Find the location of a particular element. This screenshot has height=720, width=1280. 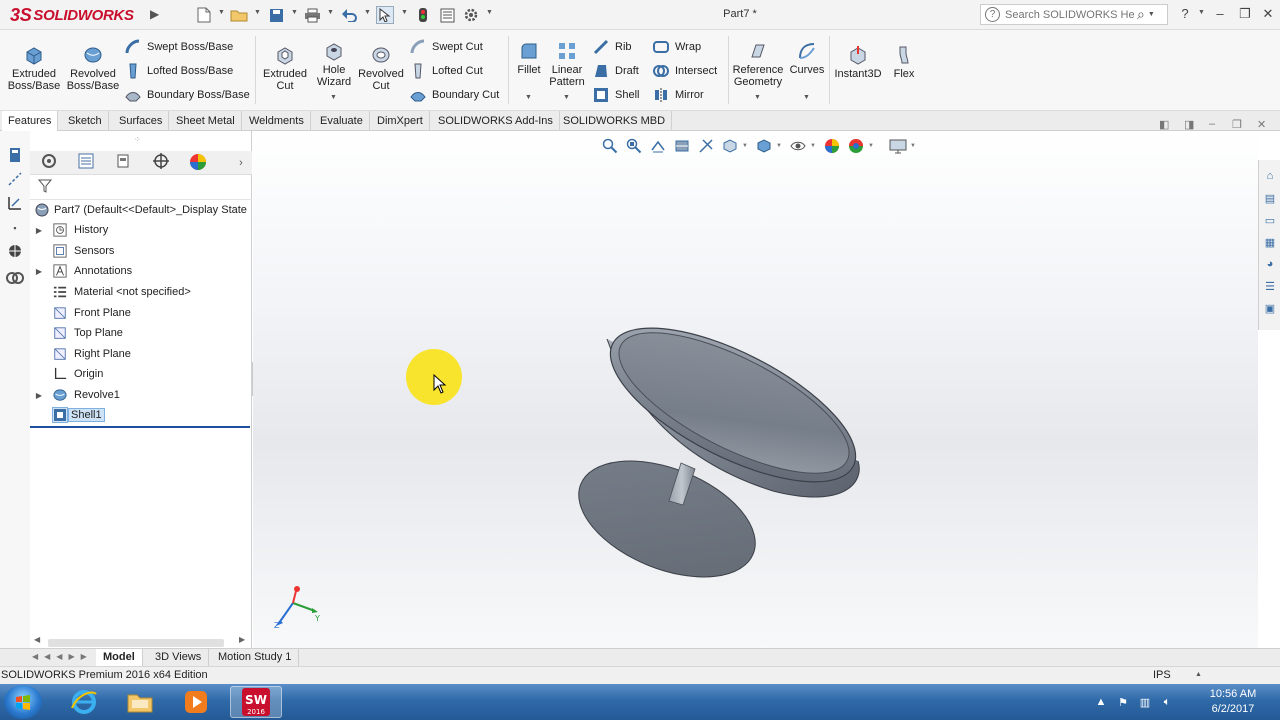

draft-button: Draft is located at coordinates (615, 71).